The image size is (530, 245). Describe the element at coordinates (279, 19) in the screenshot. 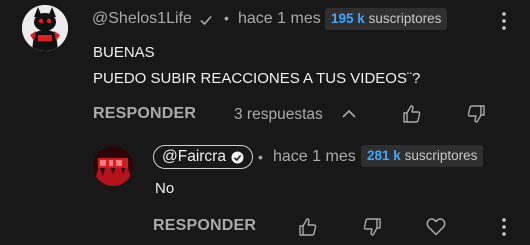

I see `comment-time: hace 1 mes` at that location.